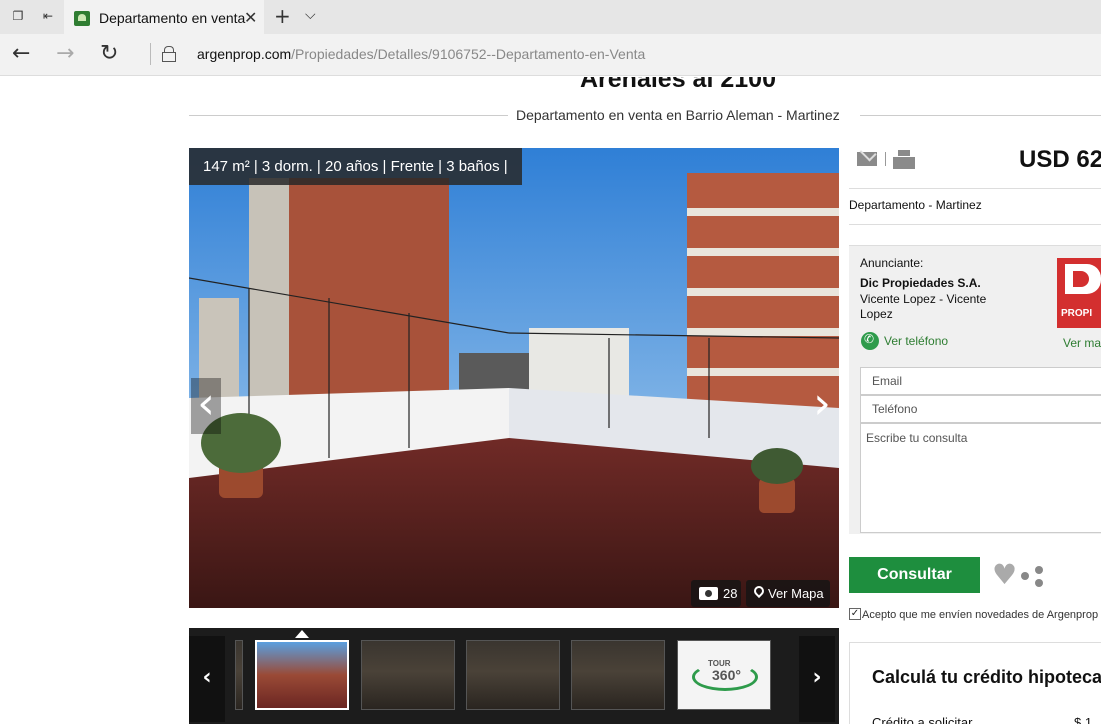 This screenshot has width=1101, height=724. I want to click on new-tab-icon: +, so click(282, 16).